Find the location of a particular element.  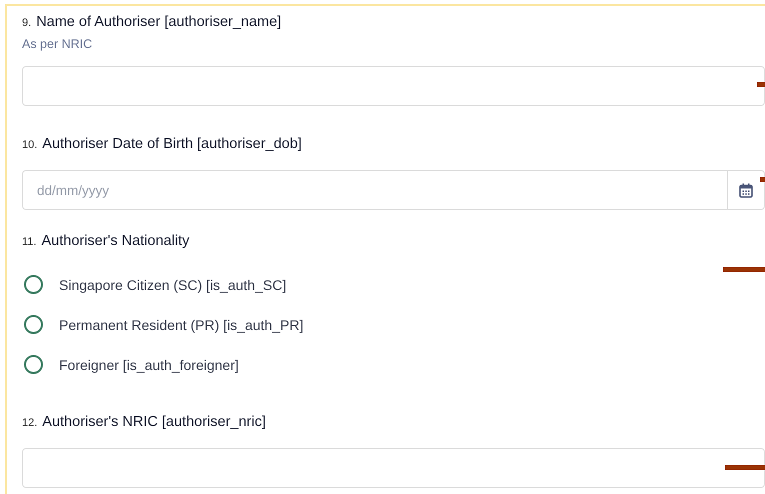

question-label: Name of Authoriser [authoriser_name] is located at coordinates (159, 22).